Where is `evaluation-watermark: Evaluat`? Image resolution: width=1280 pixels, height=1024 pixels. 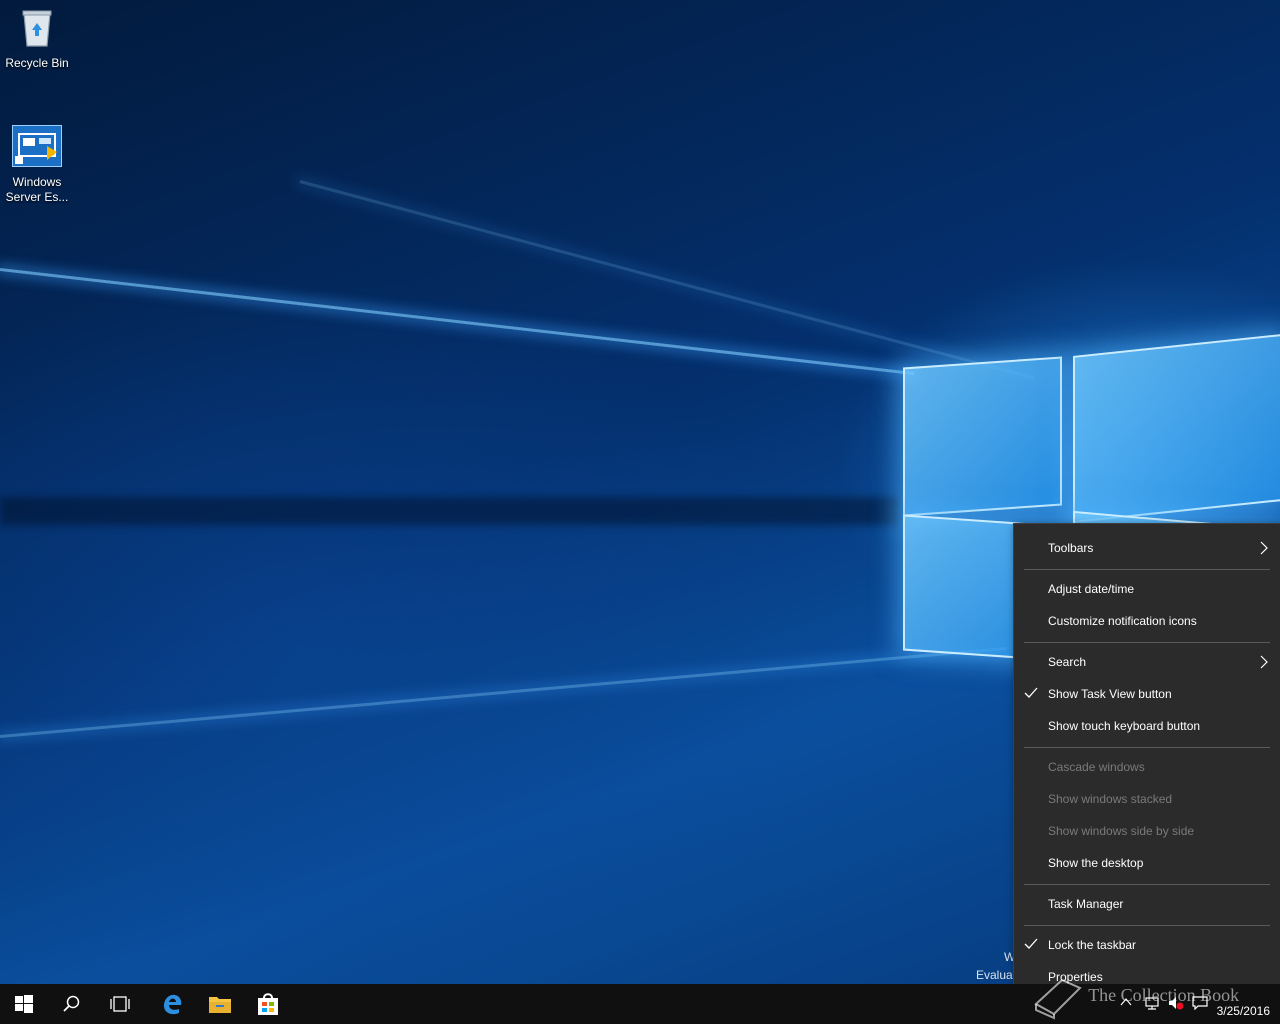
evaluation-watermark: Evaluat is located at coordinates (996, 975).